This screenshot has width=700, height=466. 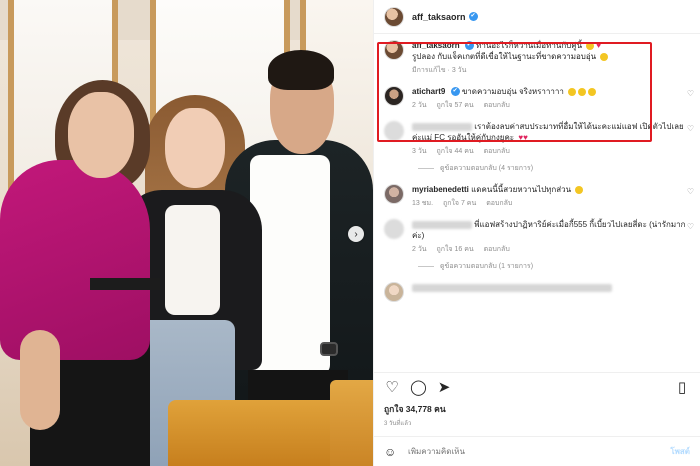 I want to click on person-3-hair, so click(x=301, y=70).